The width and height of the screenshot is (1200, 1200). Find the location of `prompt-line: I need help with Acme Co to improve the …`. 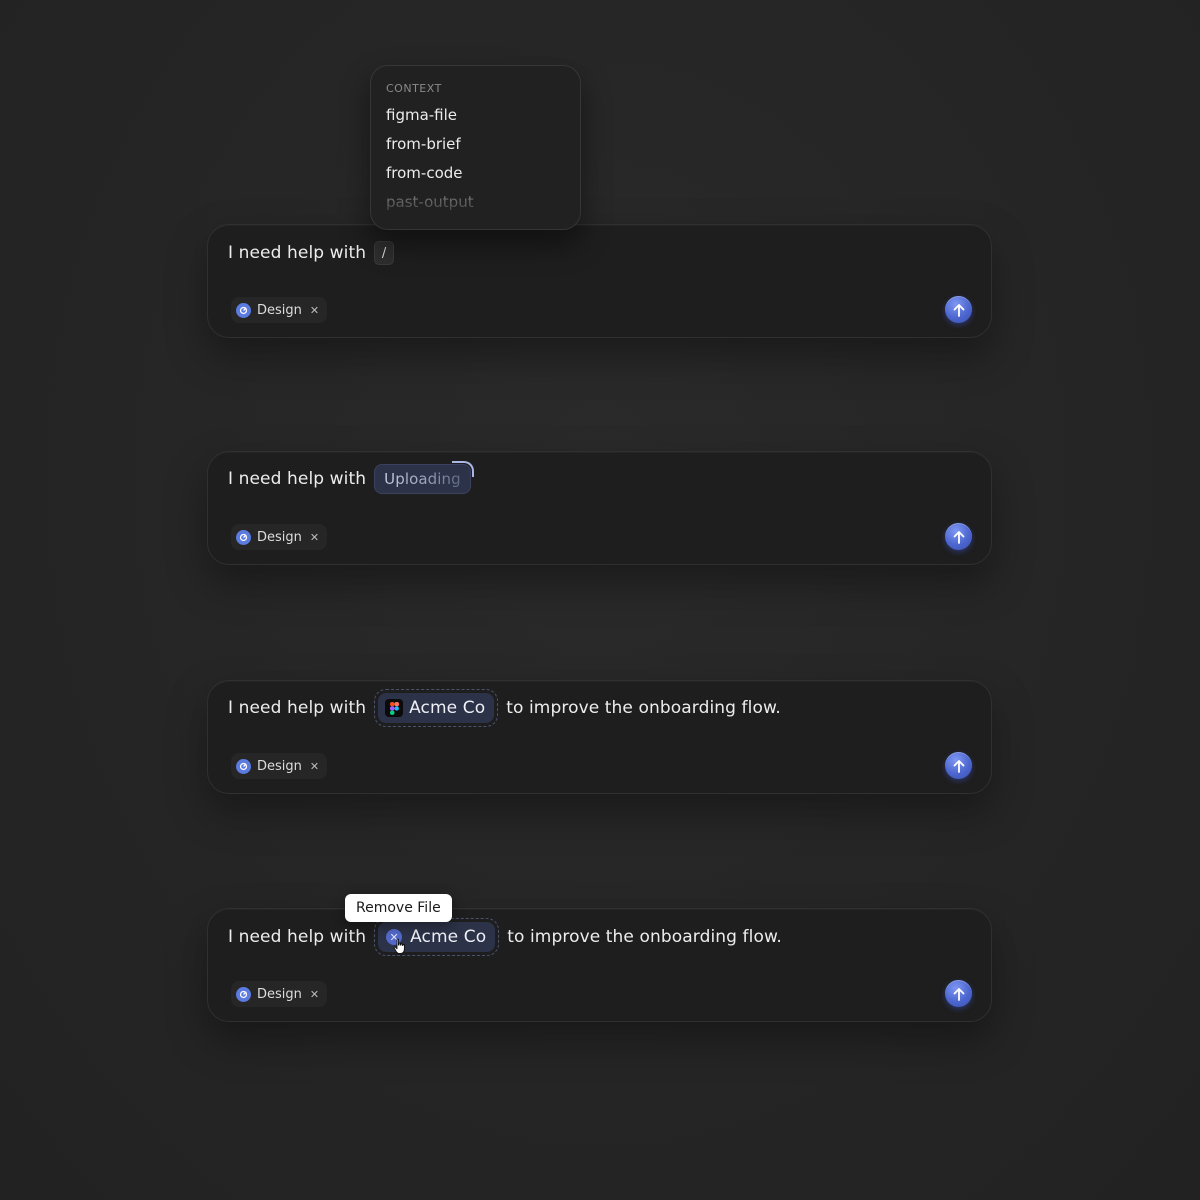

prompt-line: I need help with Acme Co to improve the … is located at coordinates (504, 708).